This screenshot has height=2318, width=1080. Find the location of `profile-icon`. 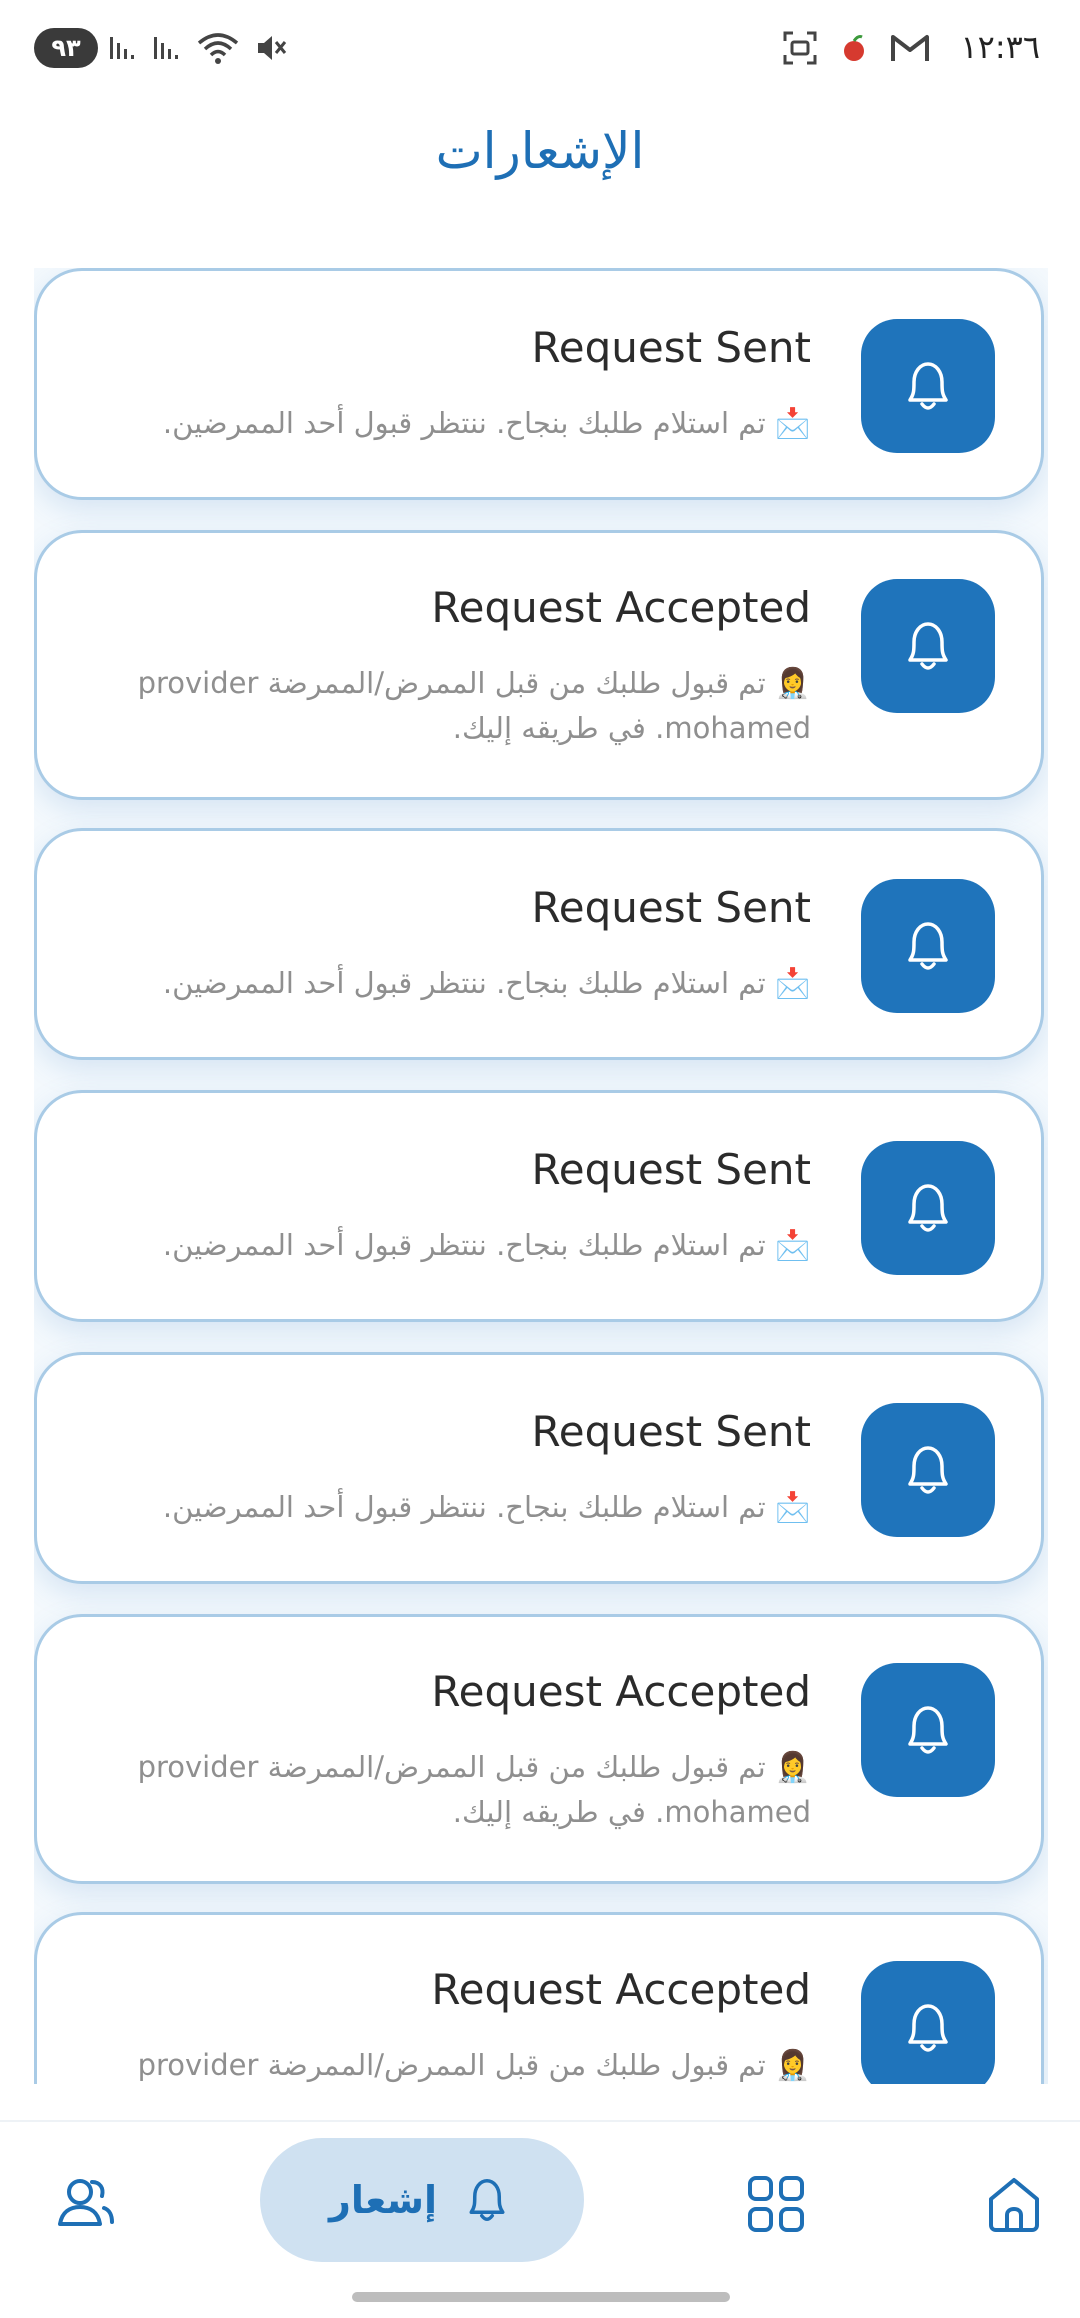

profile-icon is located at coordinates (86, 2202).